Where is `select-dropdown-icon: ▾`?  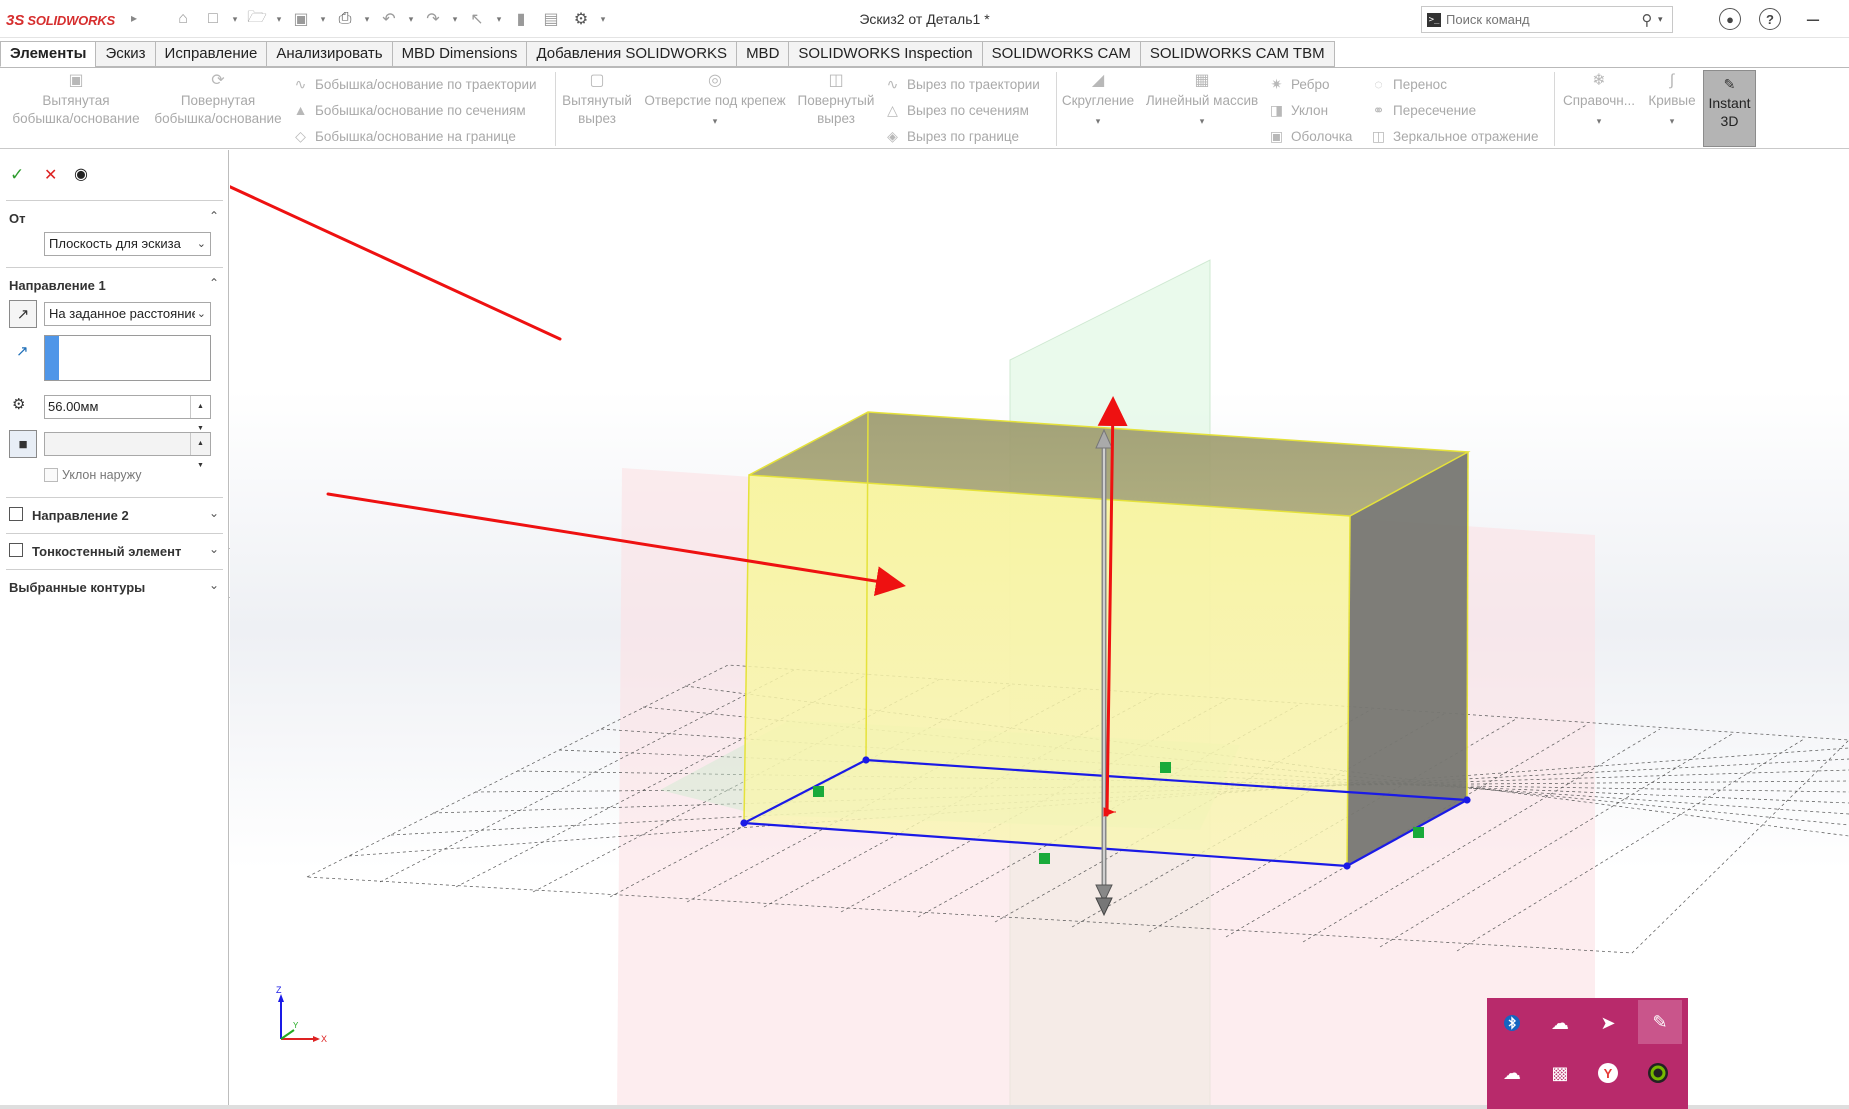 select-dropdown-icon: ▾ is located at coordinates (499, 19).